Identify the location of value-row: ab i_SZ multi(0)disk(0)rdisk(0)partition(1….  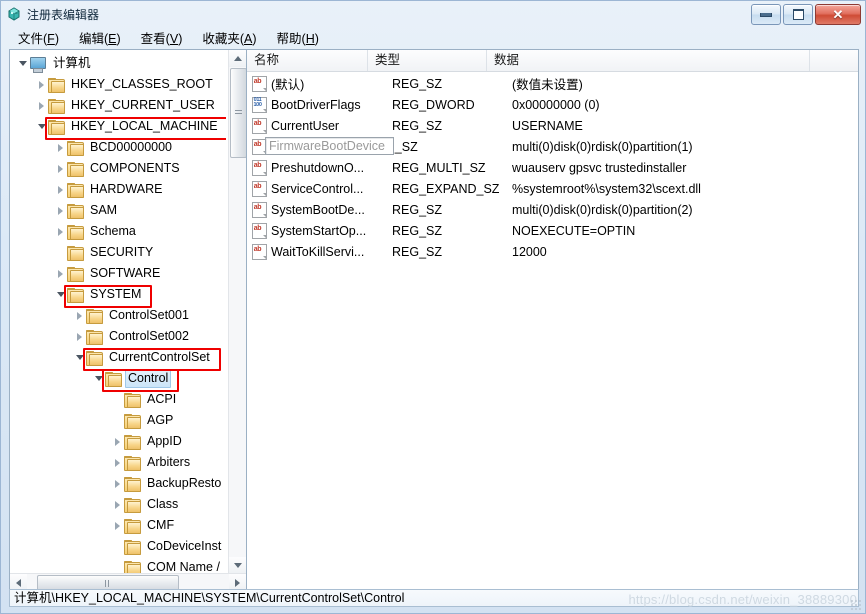
(552, 146).